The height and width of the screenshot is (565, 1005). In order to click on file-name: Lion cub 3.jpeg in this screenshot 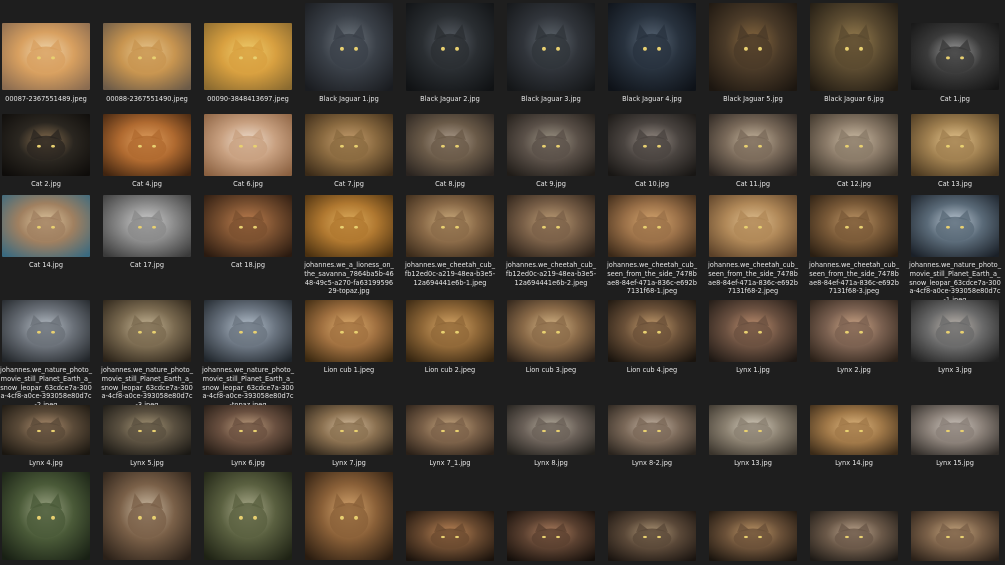, I will do `click(551, 370)`.